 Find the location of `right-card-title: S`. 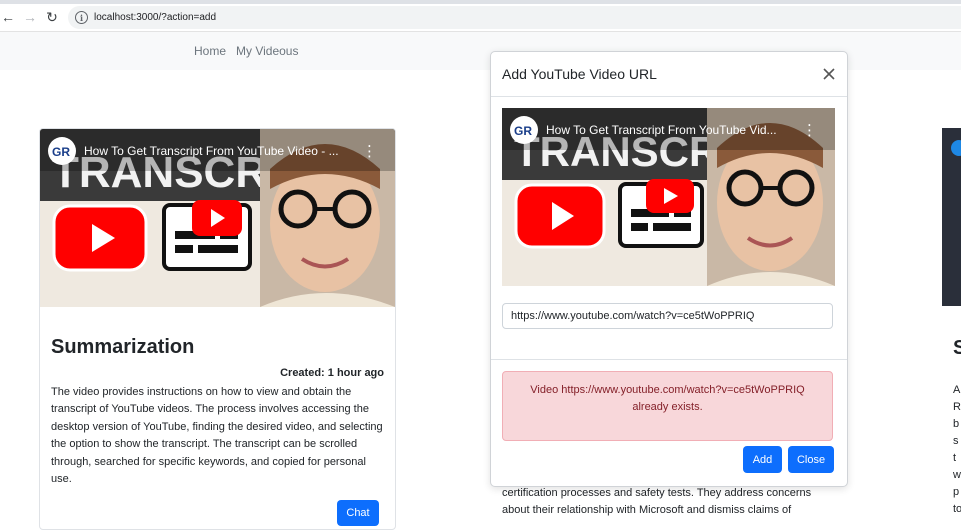

right-card-title: S is located at coordinates (957, 348).